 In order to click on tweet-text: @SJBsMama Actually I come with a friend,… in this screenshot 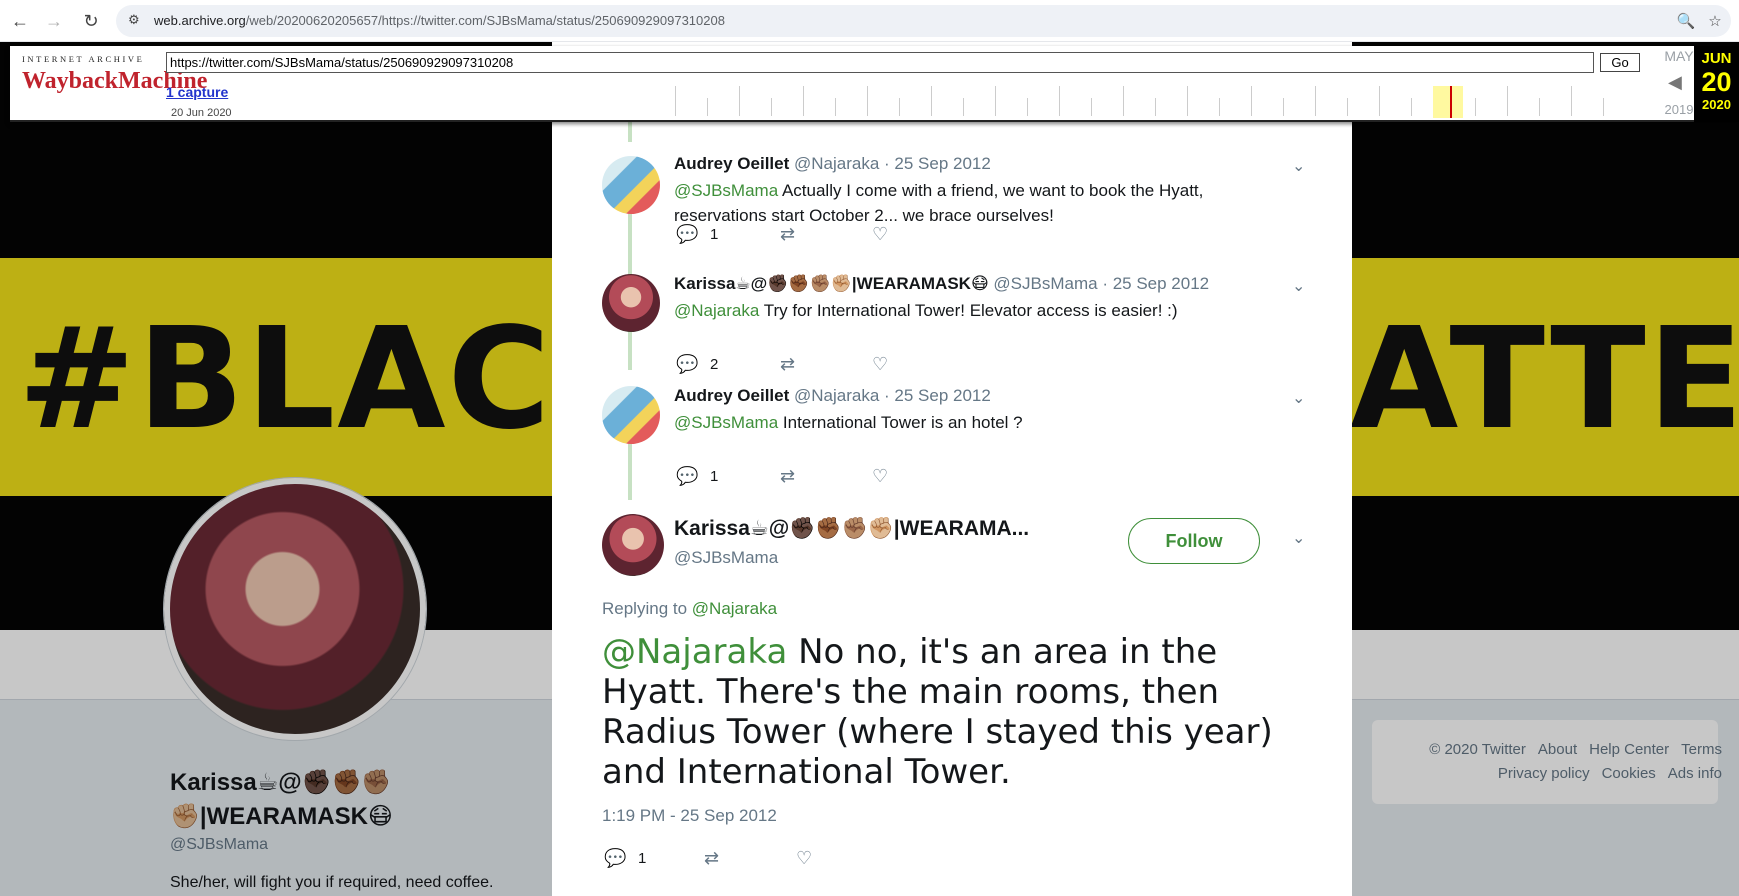, I will do `click(984, 203)`.